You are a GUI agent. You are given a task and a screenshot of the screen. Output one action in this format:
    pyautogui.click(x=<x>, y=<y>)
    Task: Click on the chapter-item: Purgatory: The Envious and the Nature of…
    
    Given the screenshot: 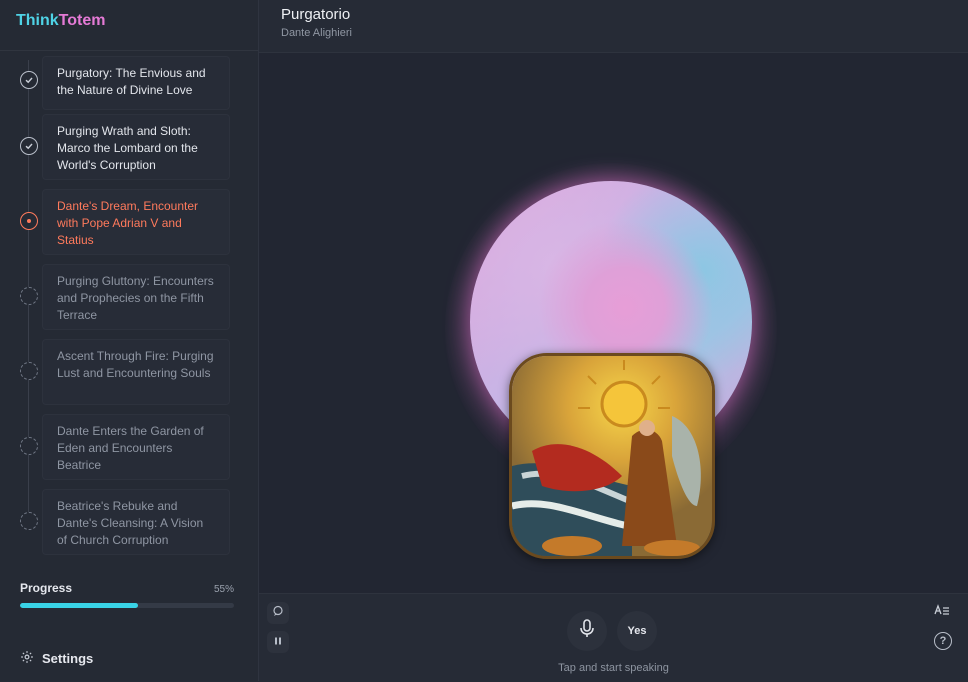 What is the action you would take?
    pyautogui.click(x=136, y=83)
    